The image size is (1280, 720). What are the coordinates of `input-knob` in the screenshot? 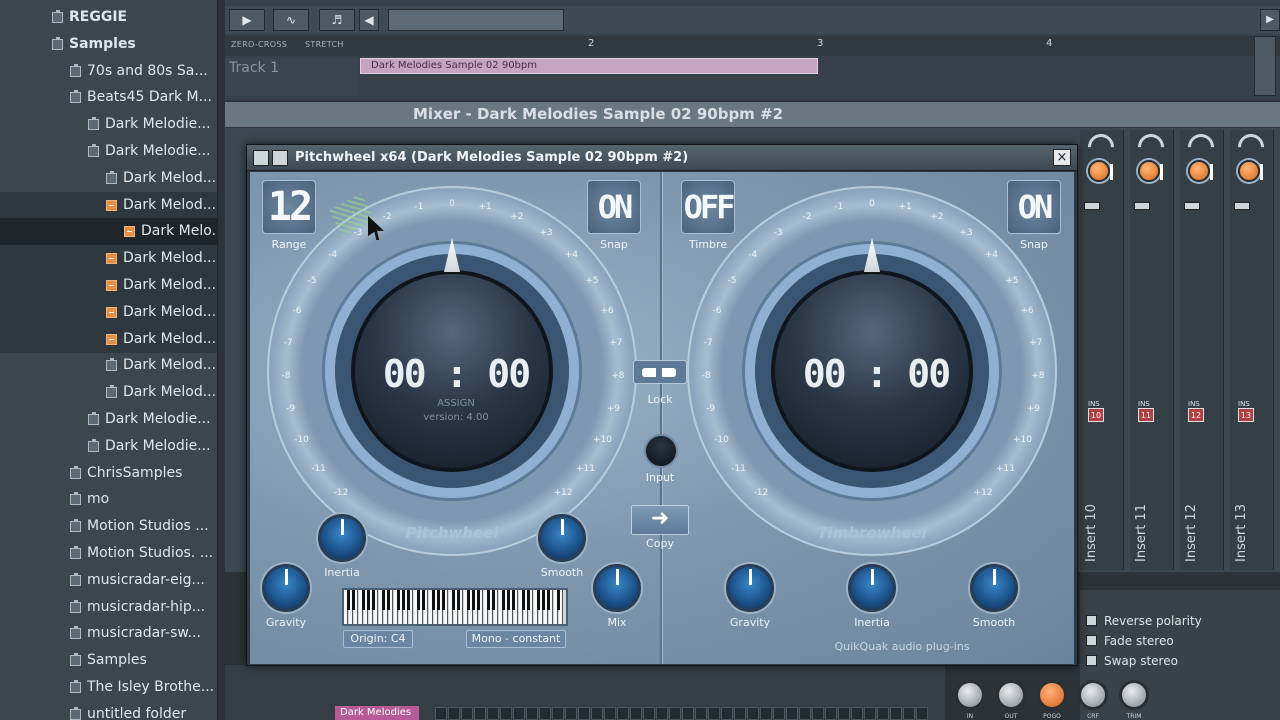 It's located at (661, 451).